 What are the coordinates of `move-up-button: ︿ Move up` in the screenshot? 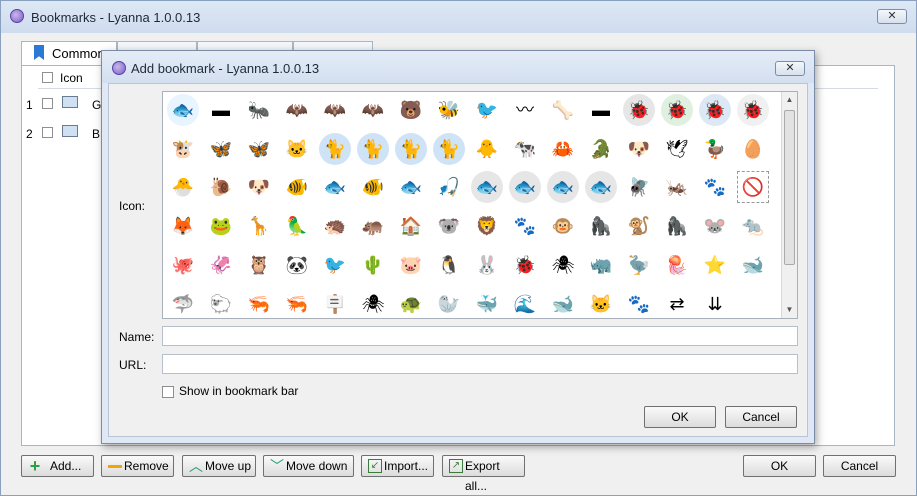 It's located at (219, 466).